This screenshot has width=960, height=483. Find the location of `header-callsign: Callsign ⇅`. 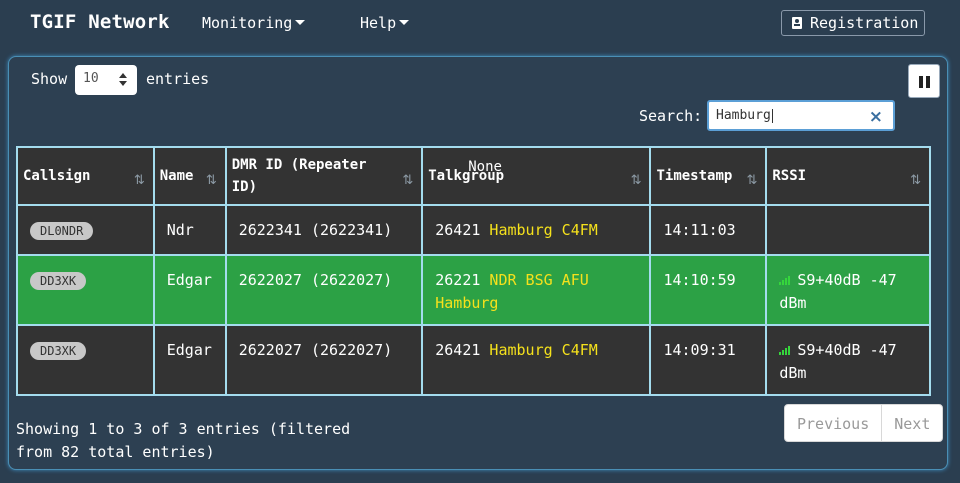

header-callsign: Callsign ⇅ is located at coordinates (85, 176).